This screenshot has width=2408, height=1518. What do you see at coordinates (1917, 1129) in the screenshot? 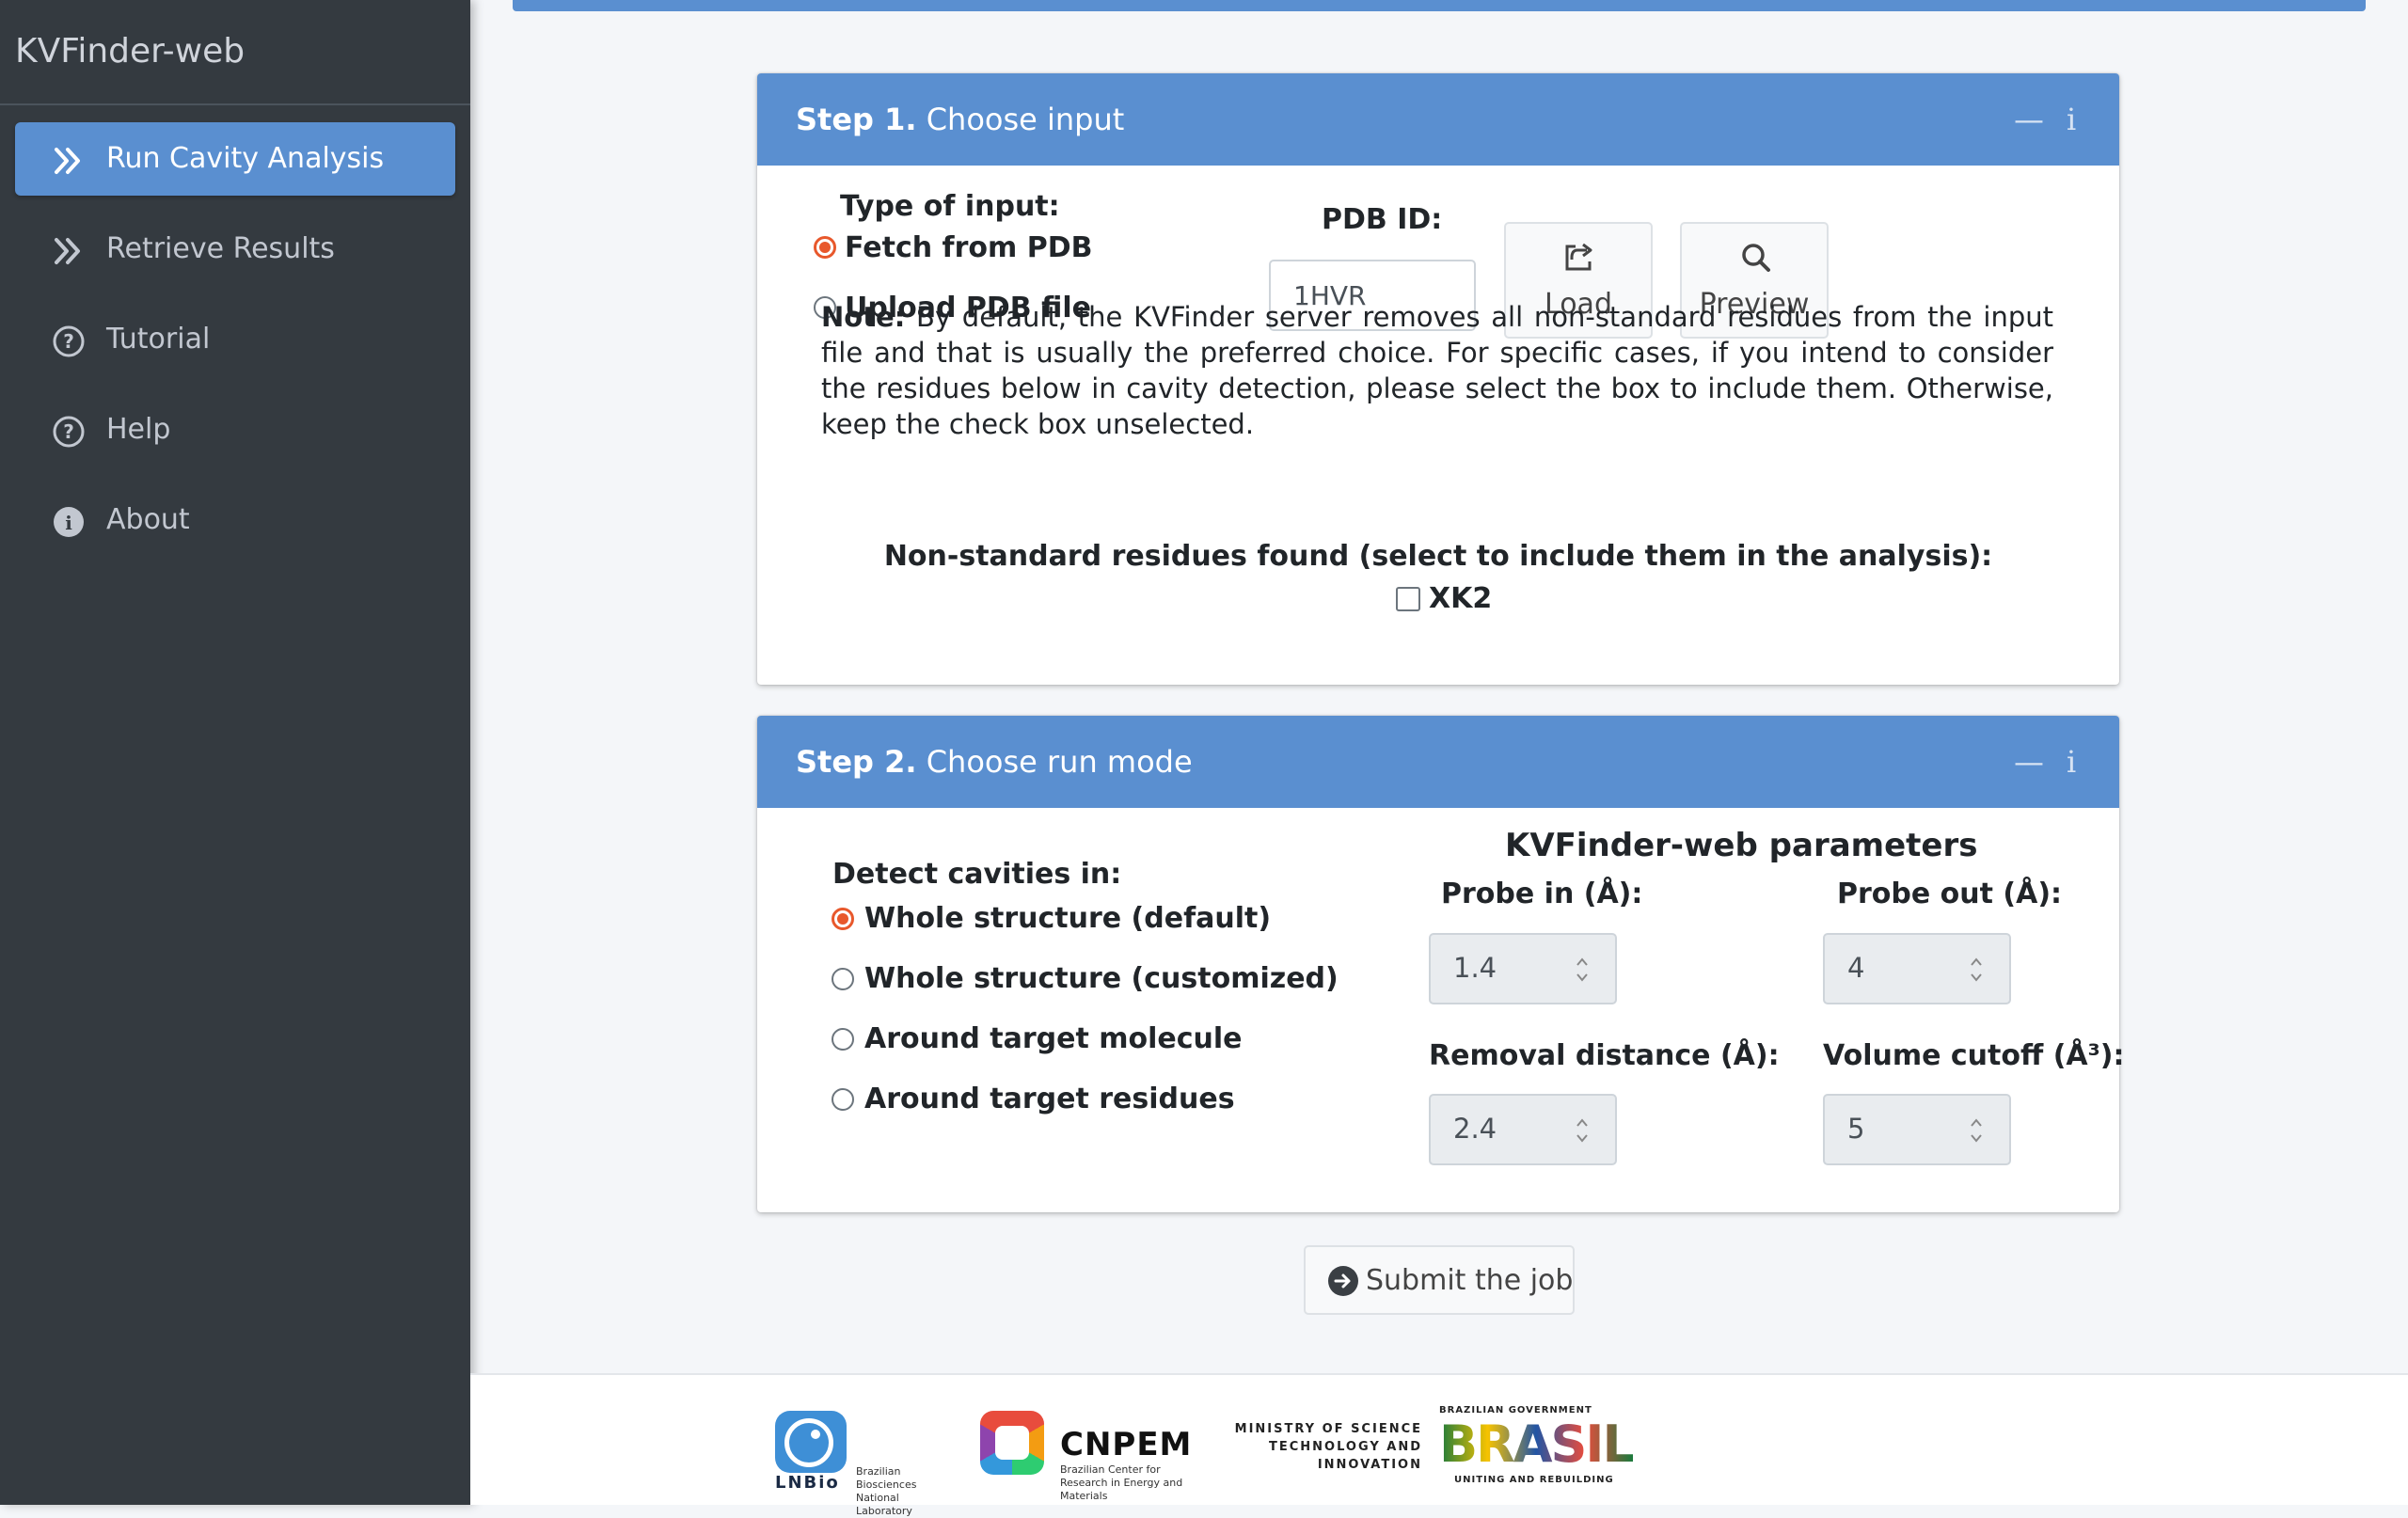
I see `volume-cutoff-input: 5` at bounding box center [1917, 1129].